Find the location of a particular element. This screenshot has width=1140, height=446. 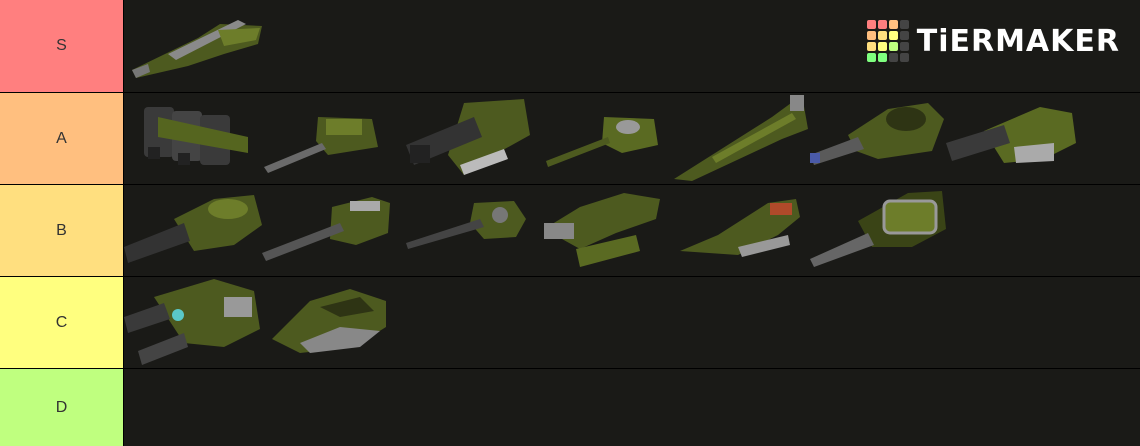

tier-label-d: D is located at coordinates (62, 407).